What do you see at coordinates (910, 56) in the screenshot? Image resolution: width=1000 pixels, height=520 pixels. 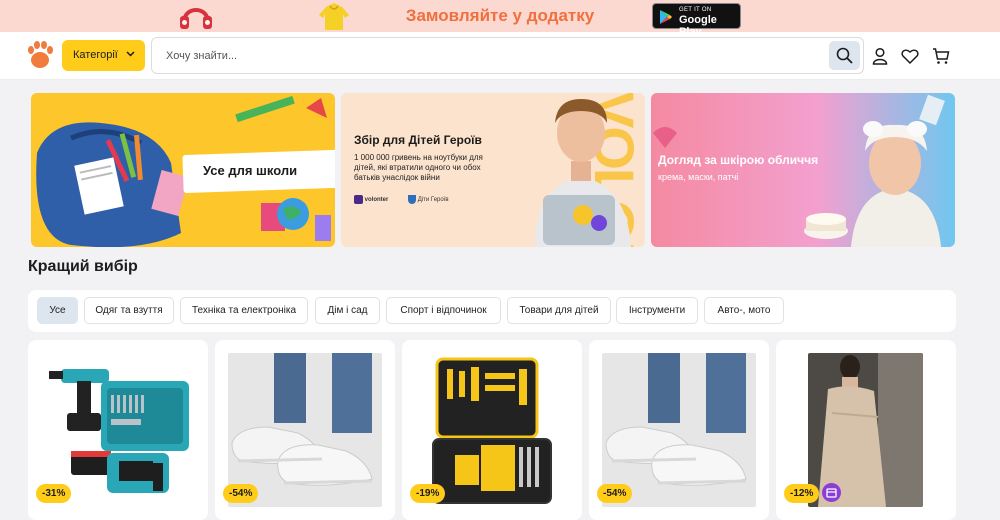 I see `heart-icon` at bounding box center [910, 56].